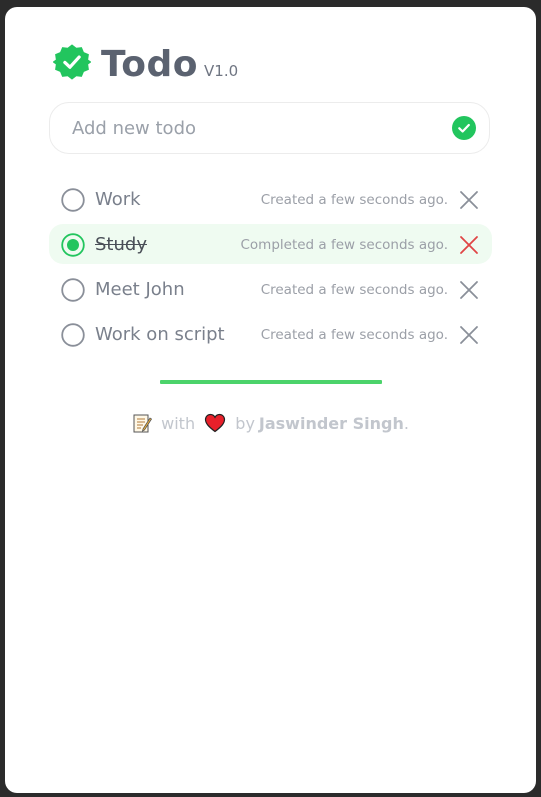 The height and width of the screenshot is (797, 541). I want to click on todo-text: Meet John, so click(140, 289).